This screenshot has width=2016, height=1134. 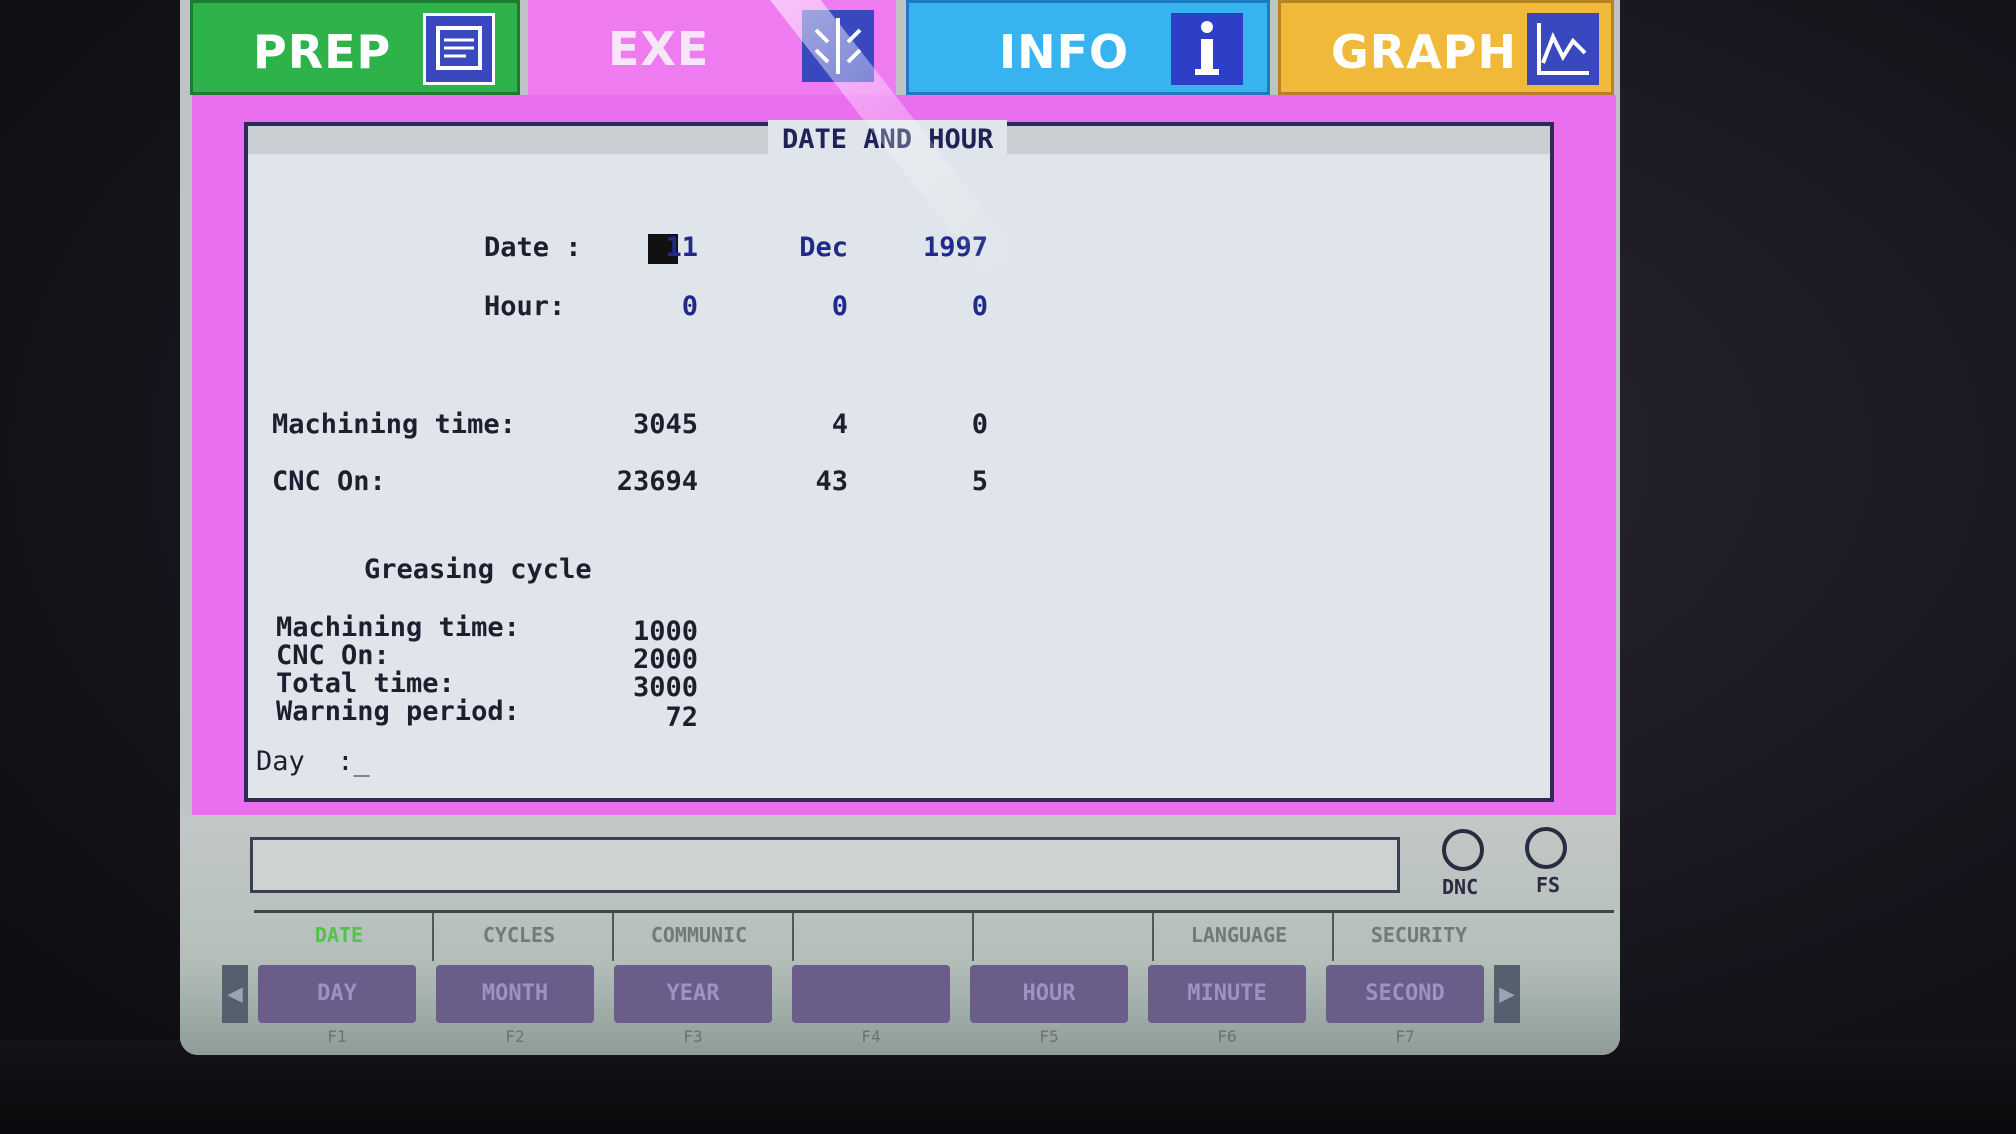 I want to click on softkey-month: MONTH, so click(x=515, y=994).